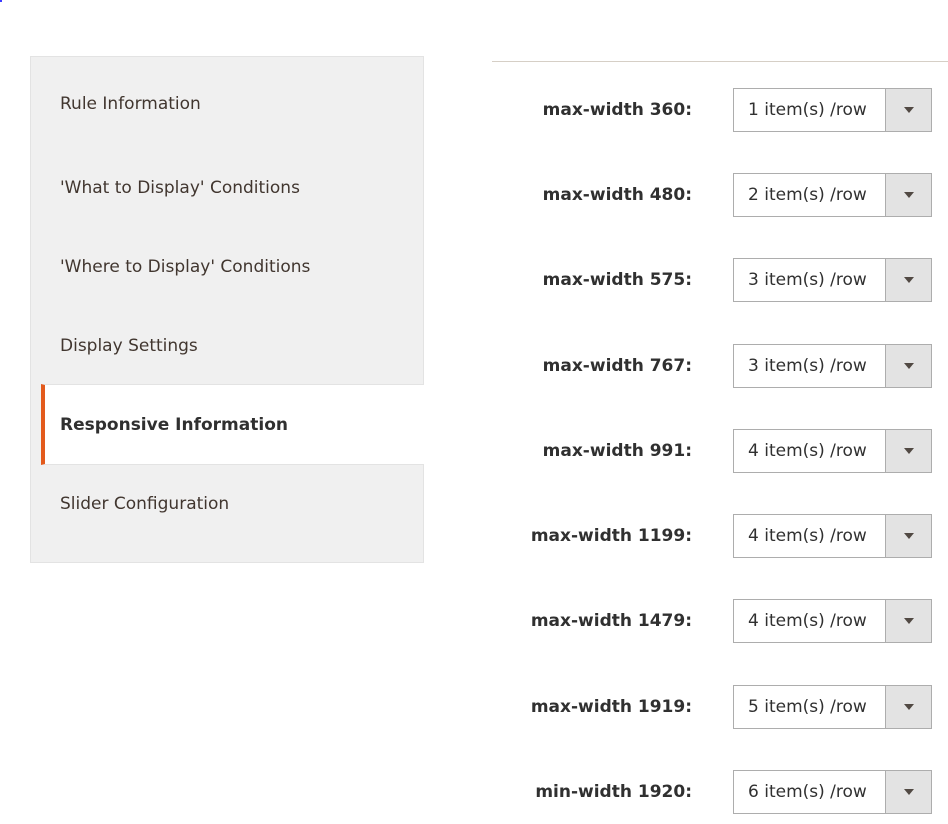 The height and width of the screenshot is (824, 948). What do you see at coordinates (720, 280) in the screenshot?
I see `field-row-max-width-575: max-width 575: 3 item(s) /row` at bounding box center [720, 280].